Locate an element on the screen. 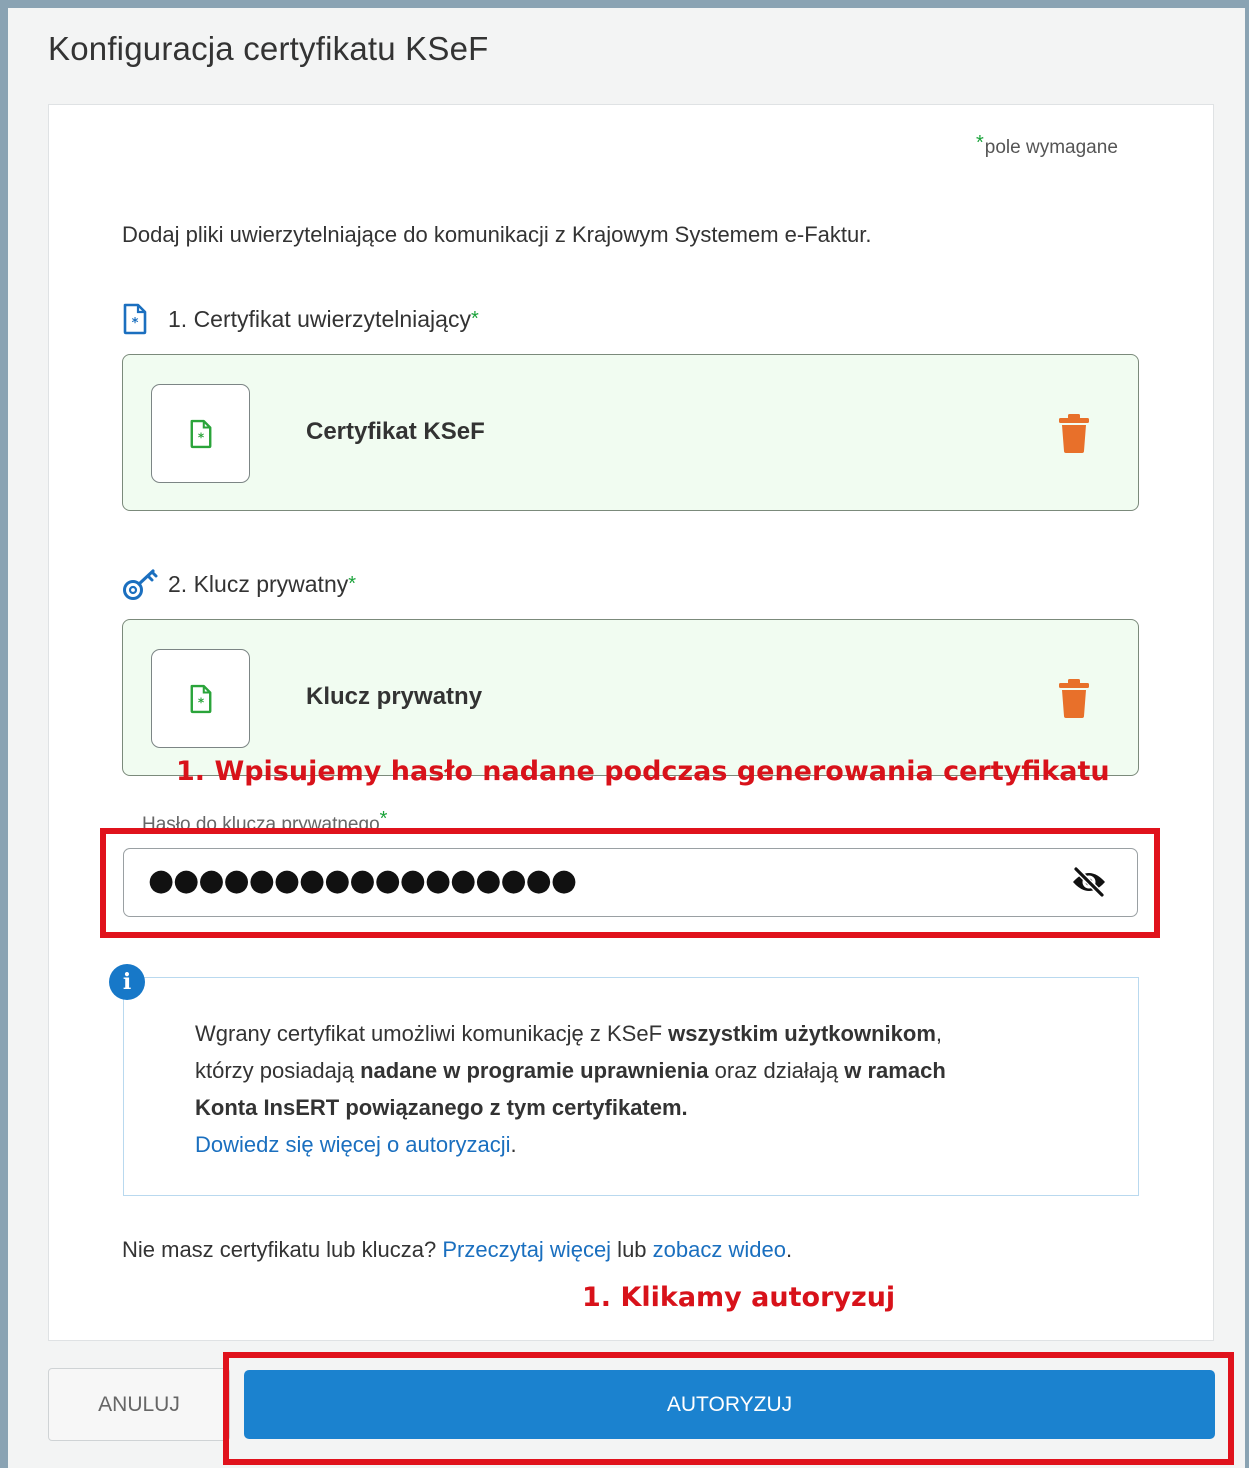 The height and width of the screenshot is (1468, 1249). watch-video-link: zobacz wideo is located at coordinates (719, 1249).